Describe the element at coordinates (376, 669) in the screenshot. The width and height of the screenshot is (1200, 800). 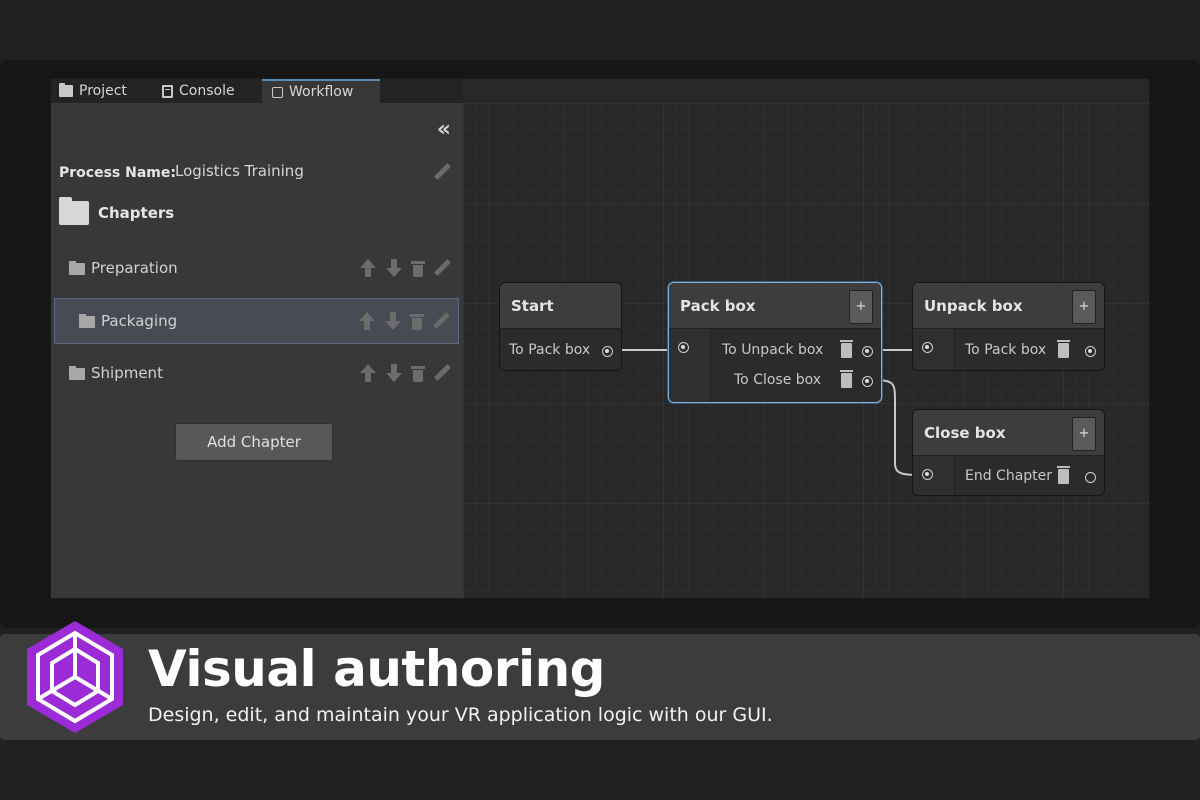
I see `banner-title: Visual authoring` at that location.